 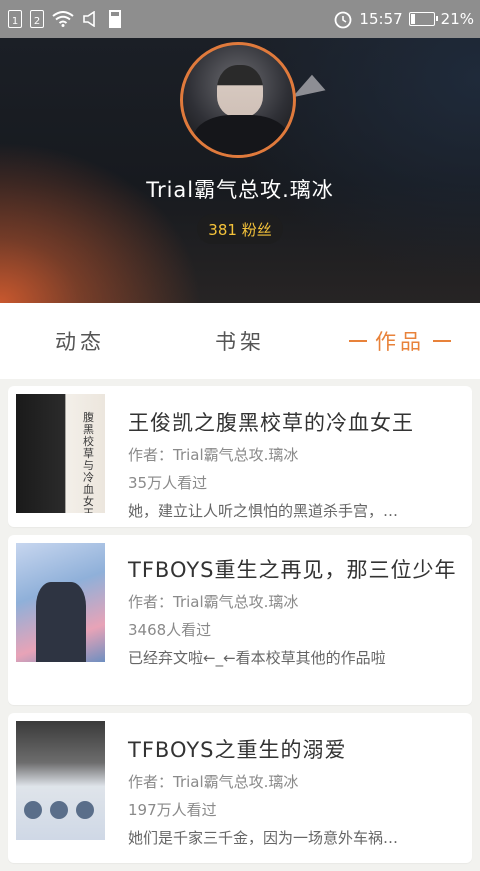 What do you see at coordinates (237, 750) in the screenshot?
I see `work-title: TFBOYS之重生的溺爱` at bounding box center [237, 750].